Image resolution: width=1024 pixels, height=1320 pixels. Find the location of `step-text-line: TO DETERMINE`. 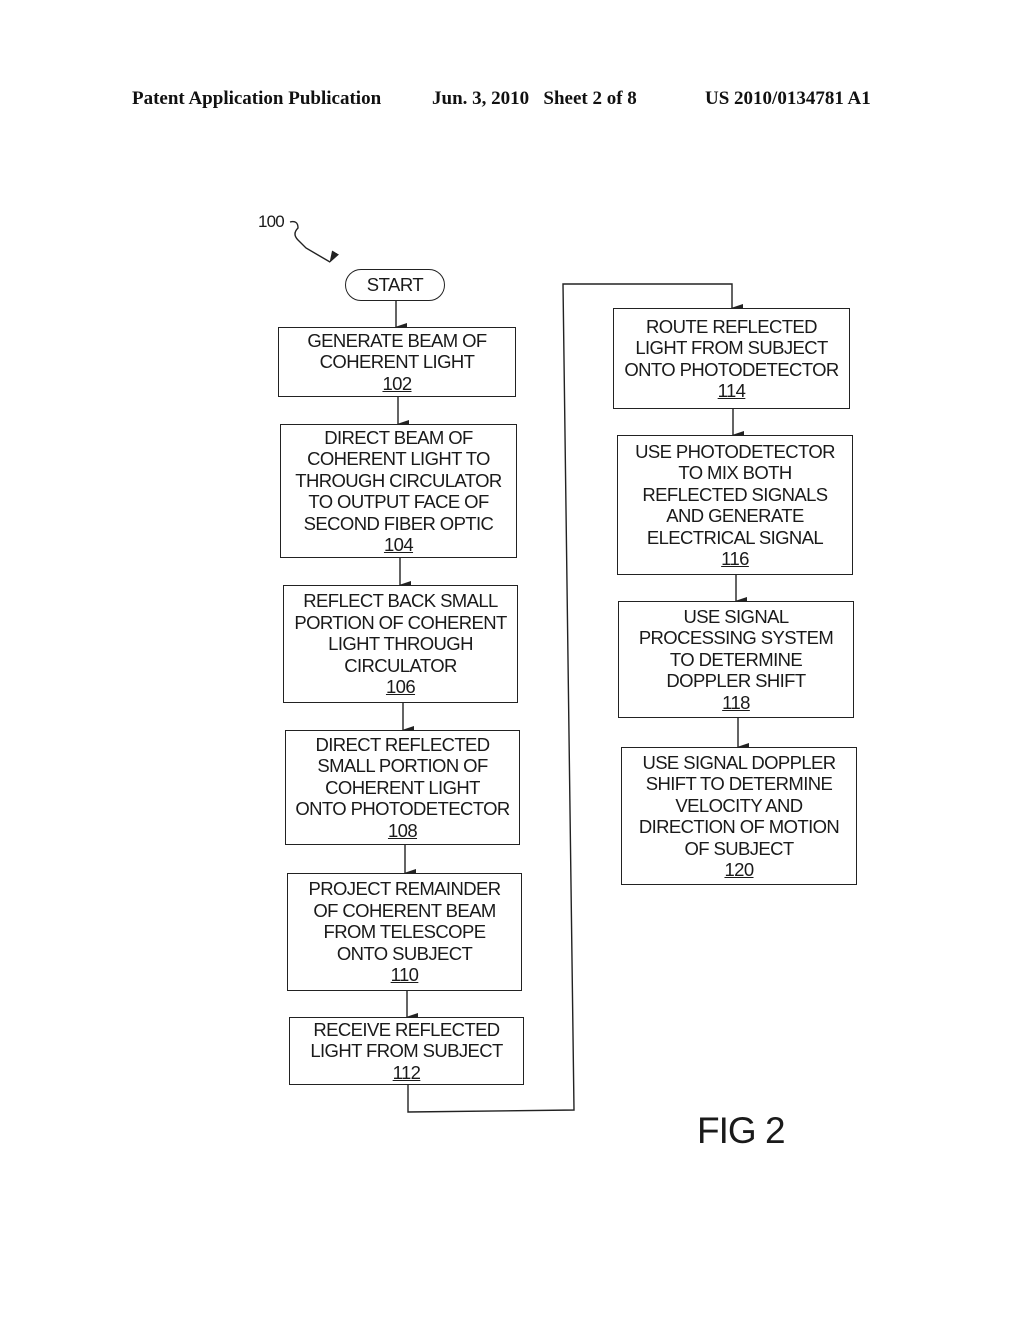

step-text-line: TO DETERMINE is located at coordinates (736, 659).